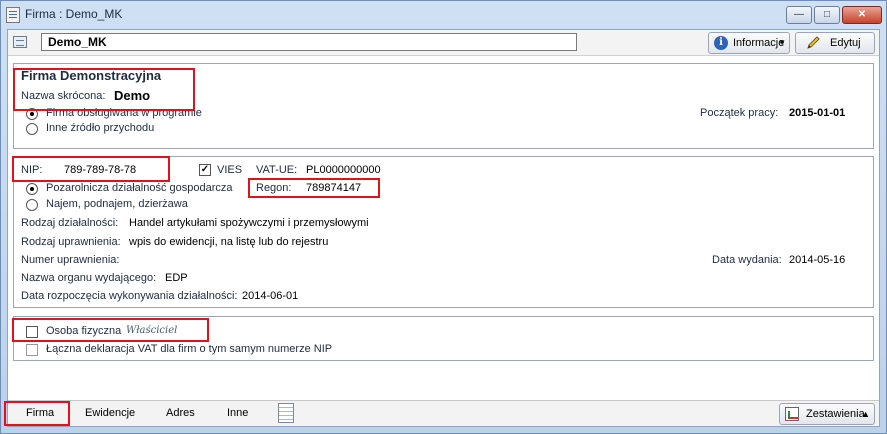 This screenshot has width=887, height=434. Describe the element at coordinates (799, 15) in the screenshot. I see `minimize-button: —` at that location.